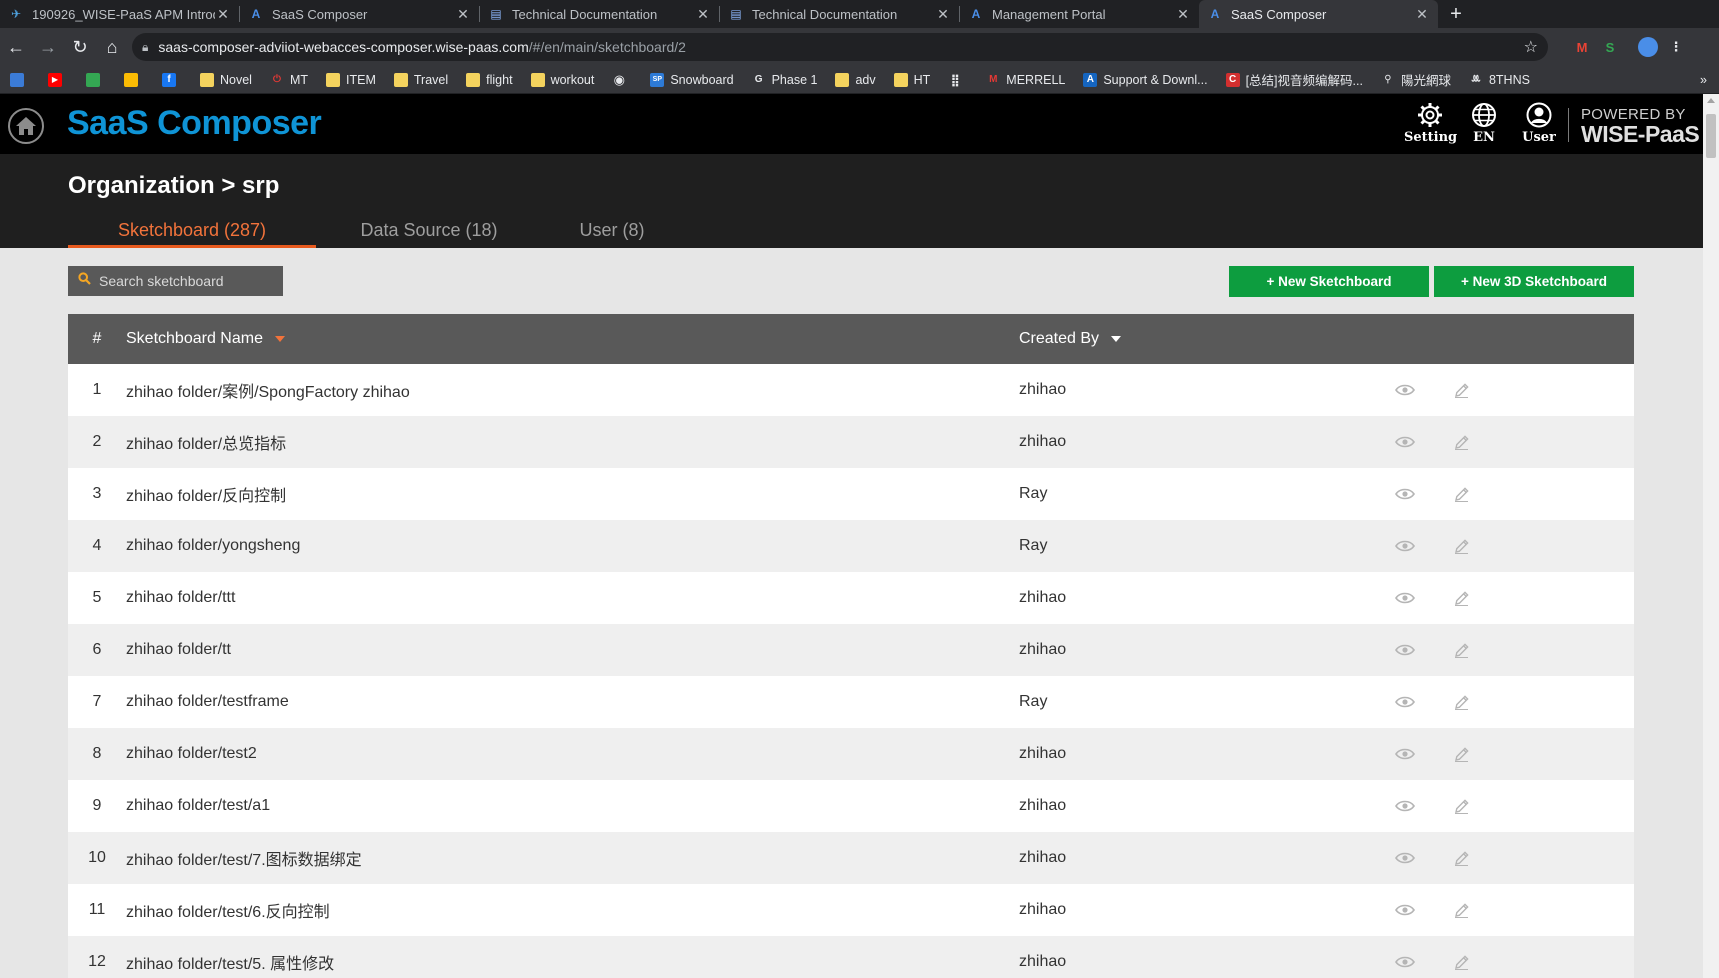 Image resolution: width=1719 pixels, height=978 pixels. Describe the element at coordinates (562, 79) in the screenshot. I see `bookmark-item: workout` at that location.